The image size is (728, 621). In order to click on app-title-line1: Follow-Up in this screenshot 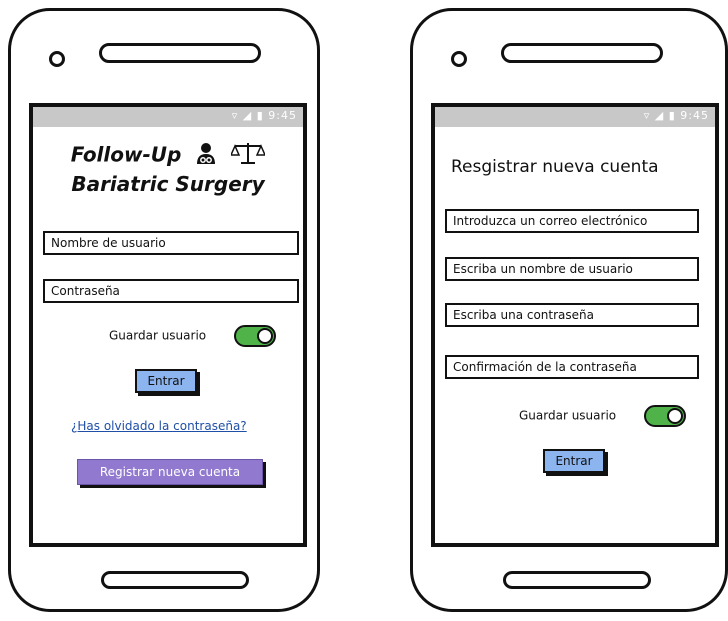, I will do `click(126, 154)`.